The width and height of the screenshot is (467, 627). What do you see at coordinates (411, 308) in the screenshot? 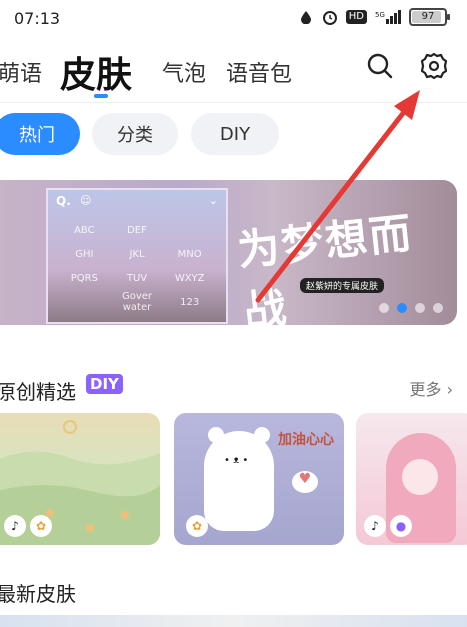
I see `banner-pagination` at bounding box center [411, 308].